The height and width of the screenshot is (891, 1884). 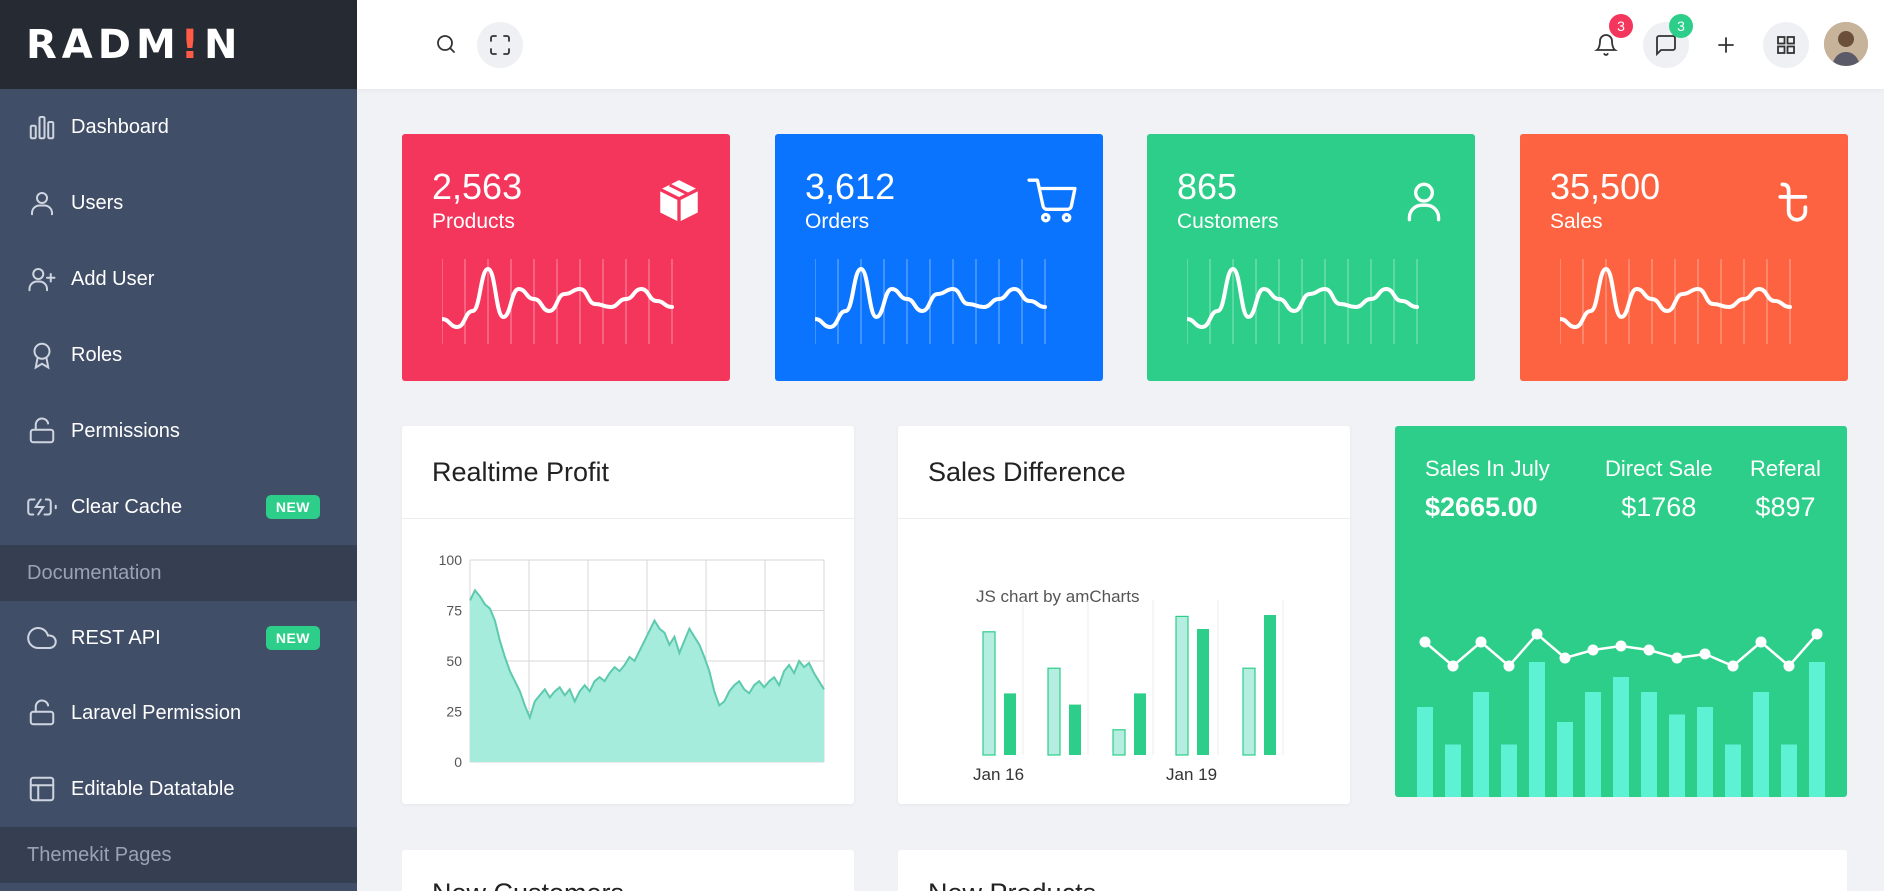 I want to click on direct-sale-label: Direct Sale, so click(x=1659, y=468).